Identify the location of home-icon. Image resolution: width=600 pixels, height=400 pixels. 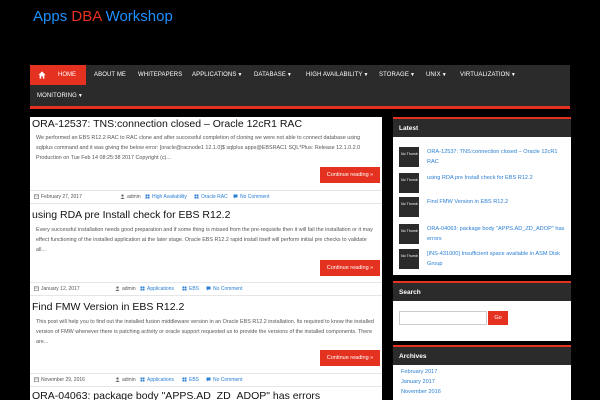
(42, 75).